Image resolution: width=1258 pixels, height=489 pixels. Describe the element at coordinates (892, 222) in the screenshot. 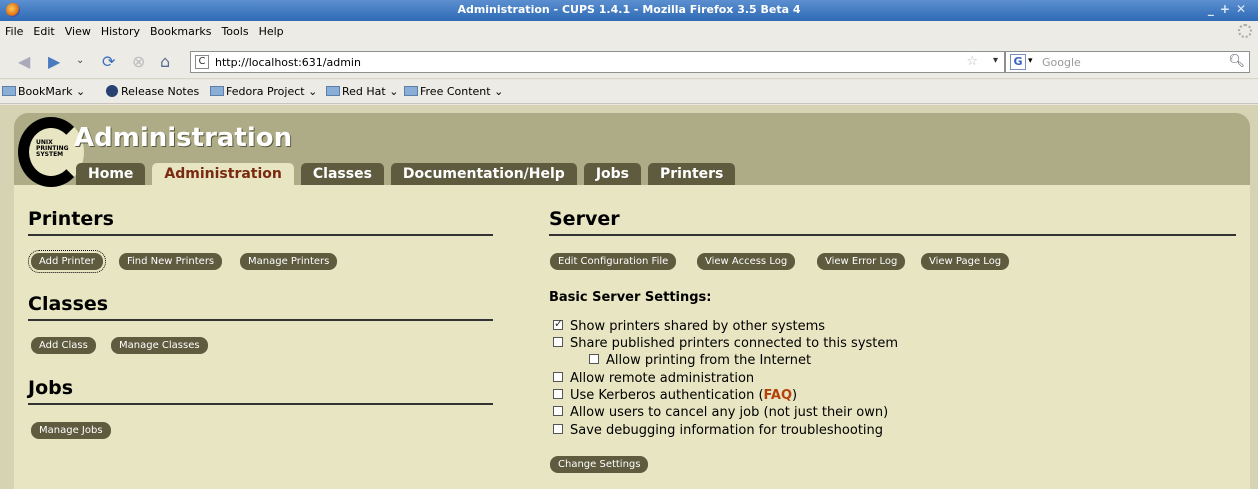

I see `server-heading: Server` at that location.